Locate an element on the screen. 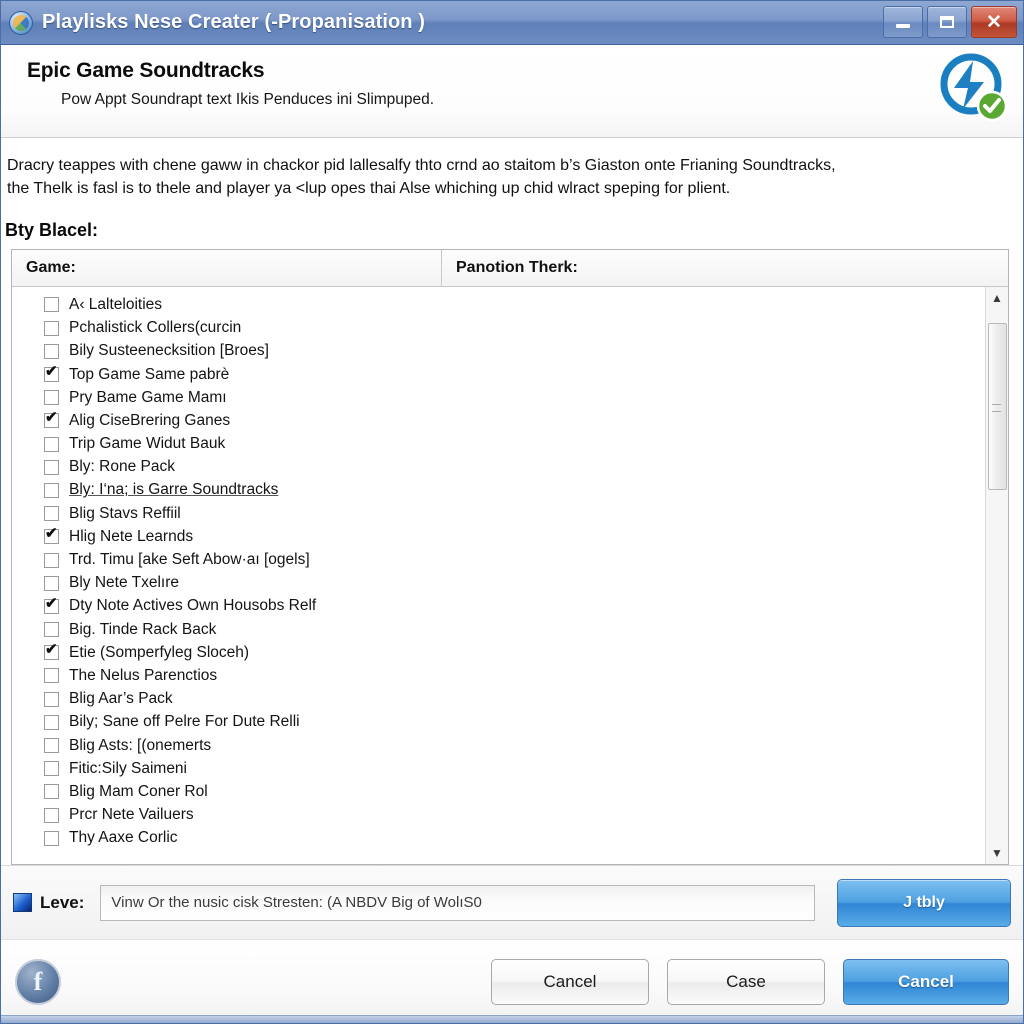 Image resolution: width=1024 pixels, height=1024 pixels. table-row: Blig Stavs Reffiil is located at coordinates (498, 513).